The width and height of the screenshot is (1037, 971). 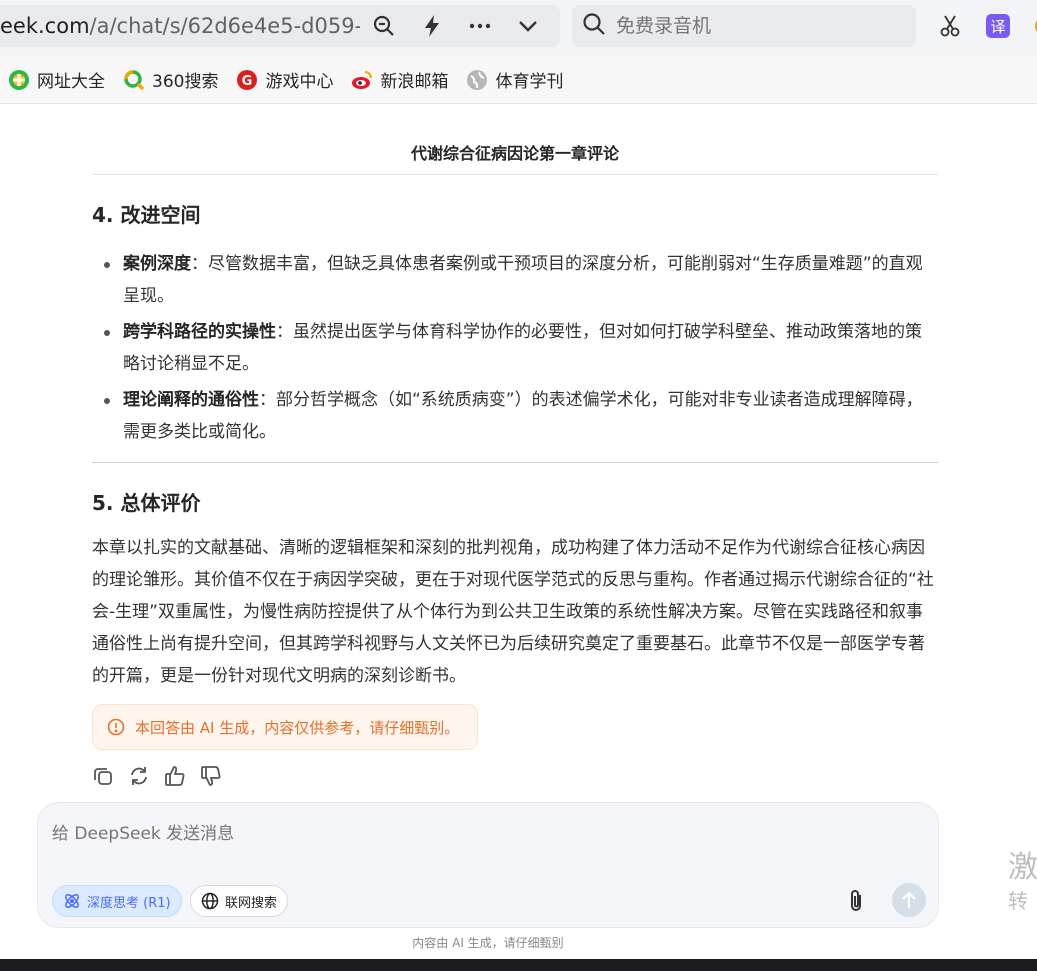 I want to click on side-panel-text: 激, so click(x=1022, y=867).